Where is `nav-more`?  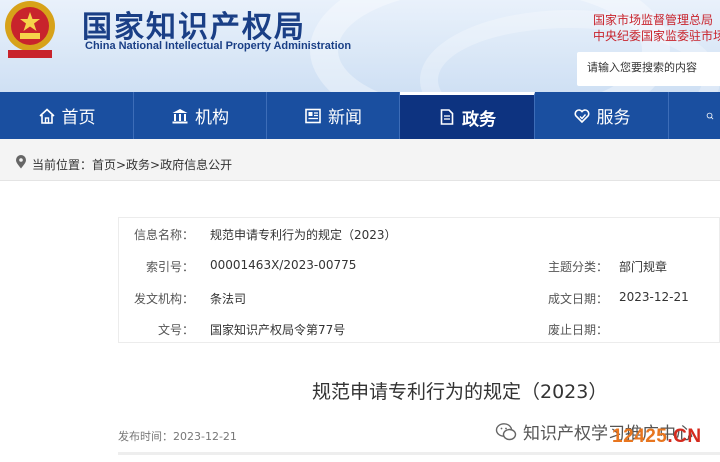 nav-more is located at coordinates (694, 115).